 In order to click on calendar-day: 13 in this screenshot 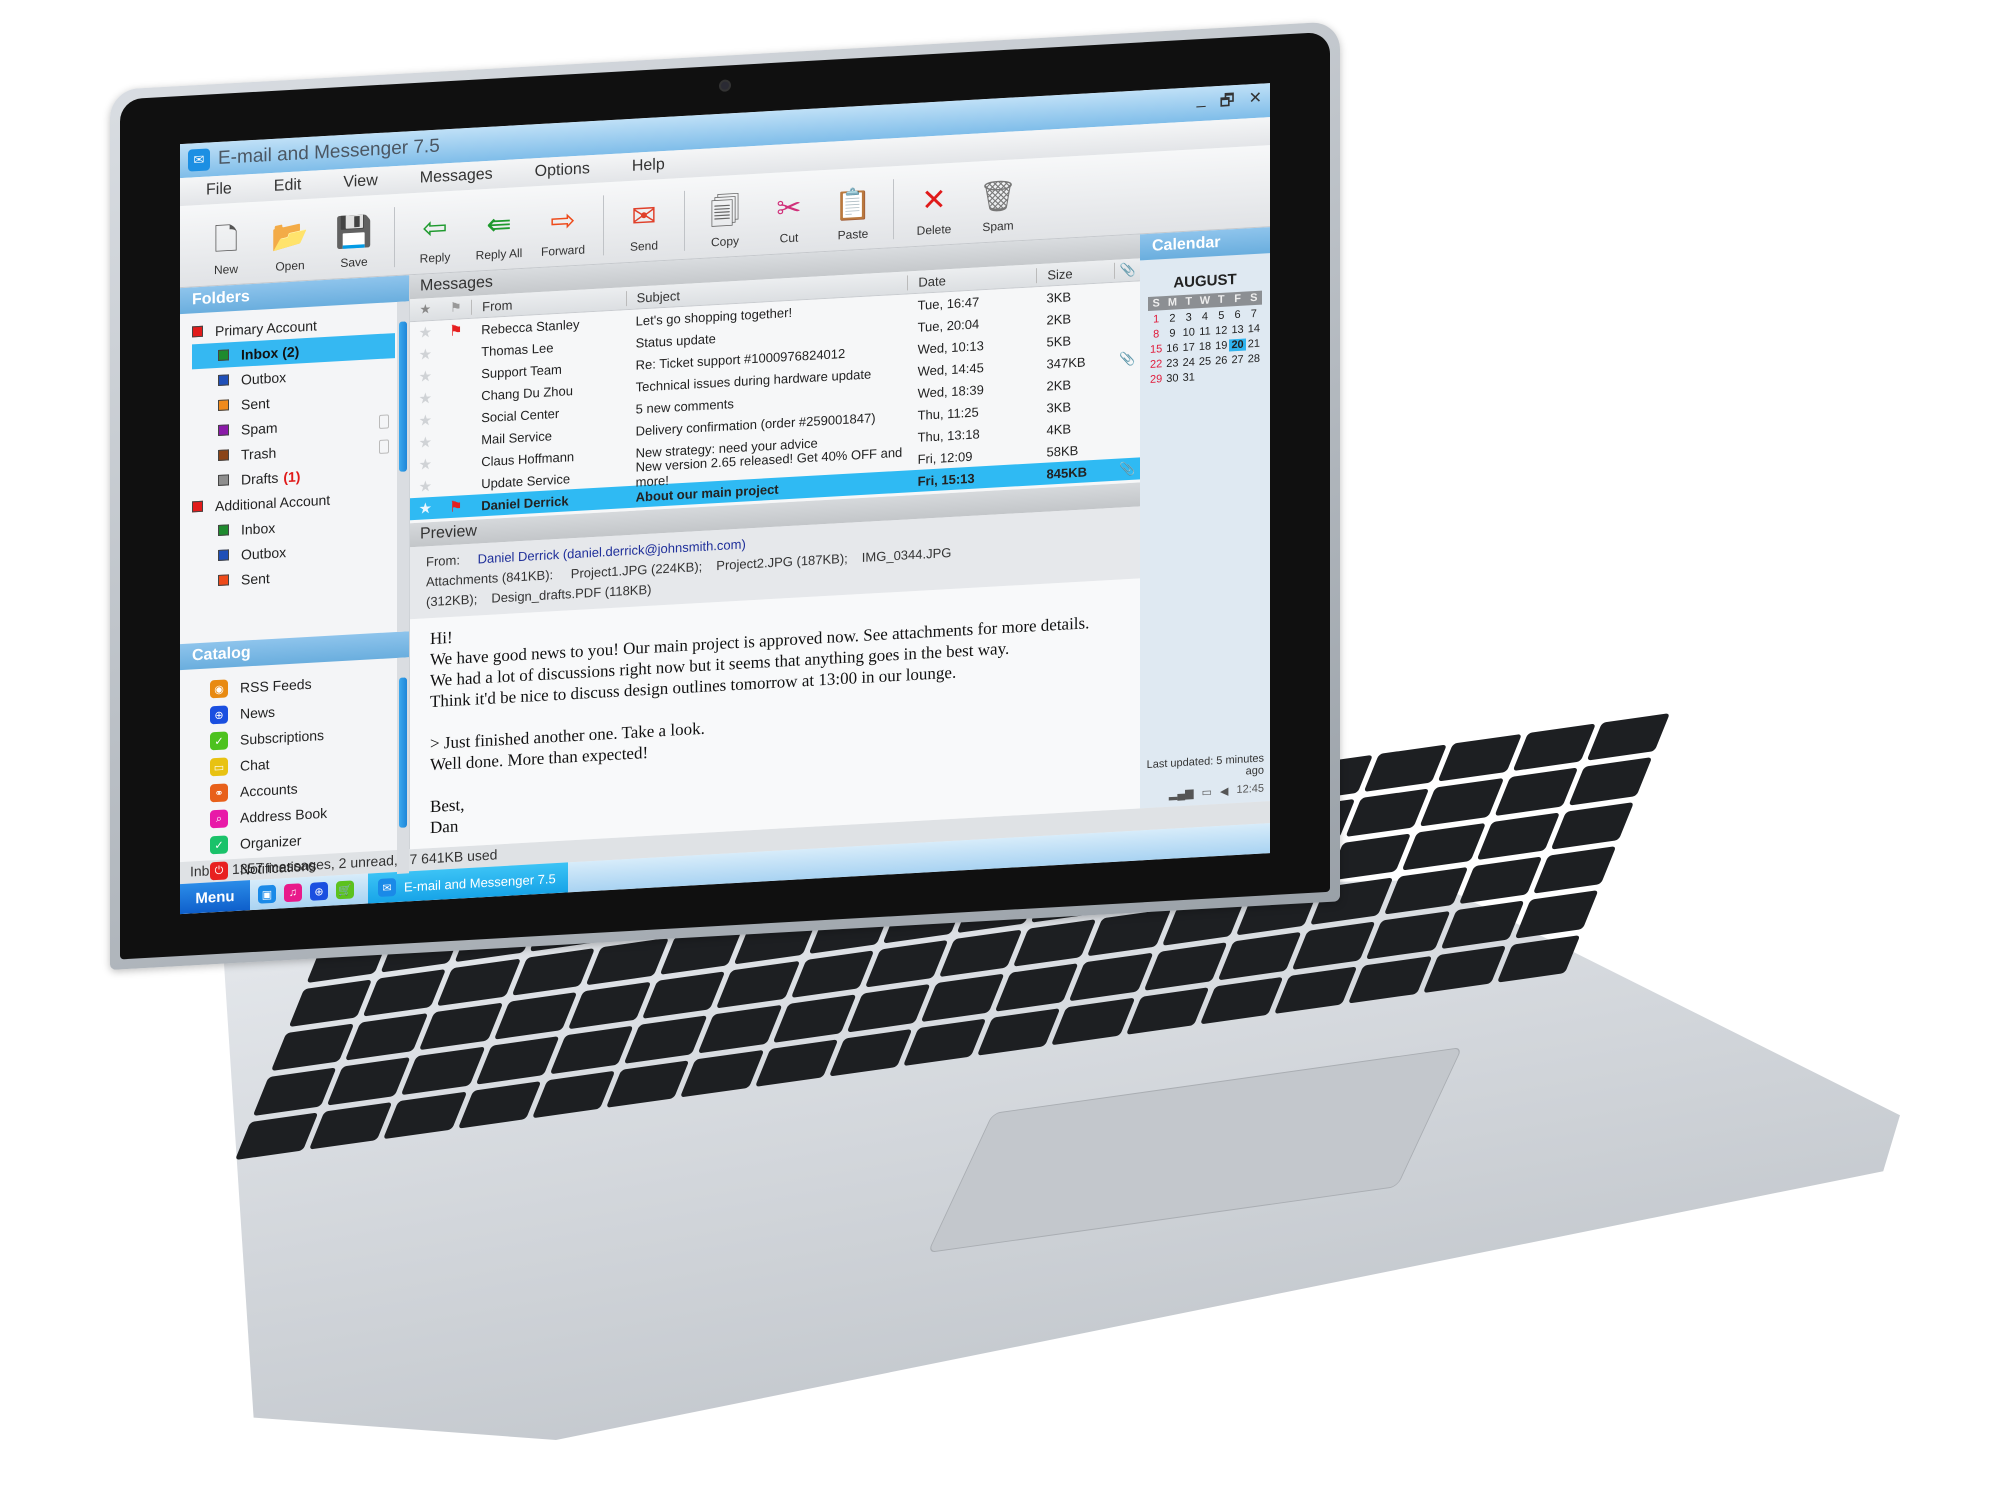, I will do `click(1237, 330)`.